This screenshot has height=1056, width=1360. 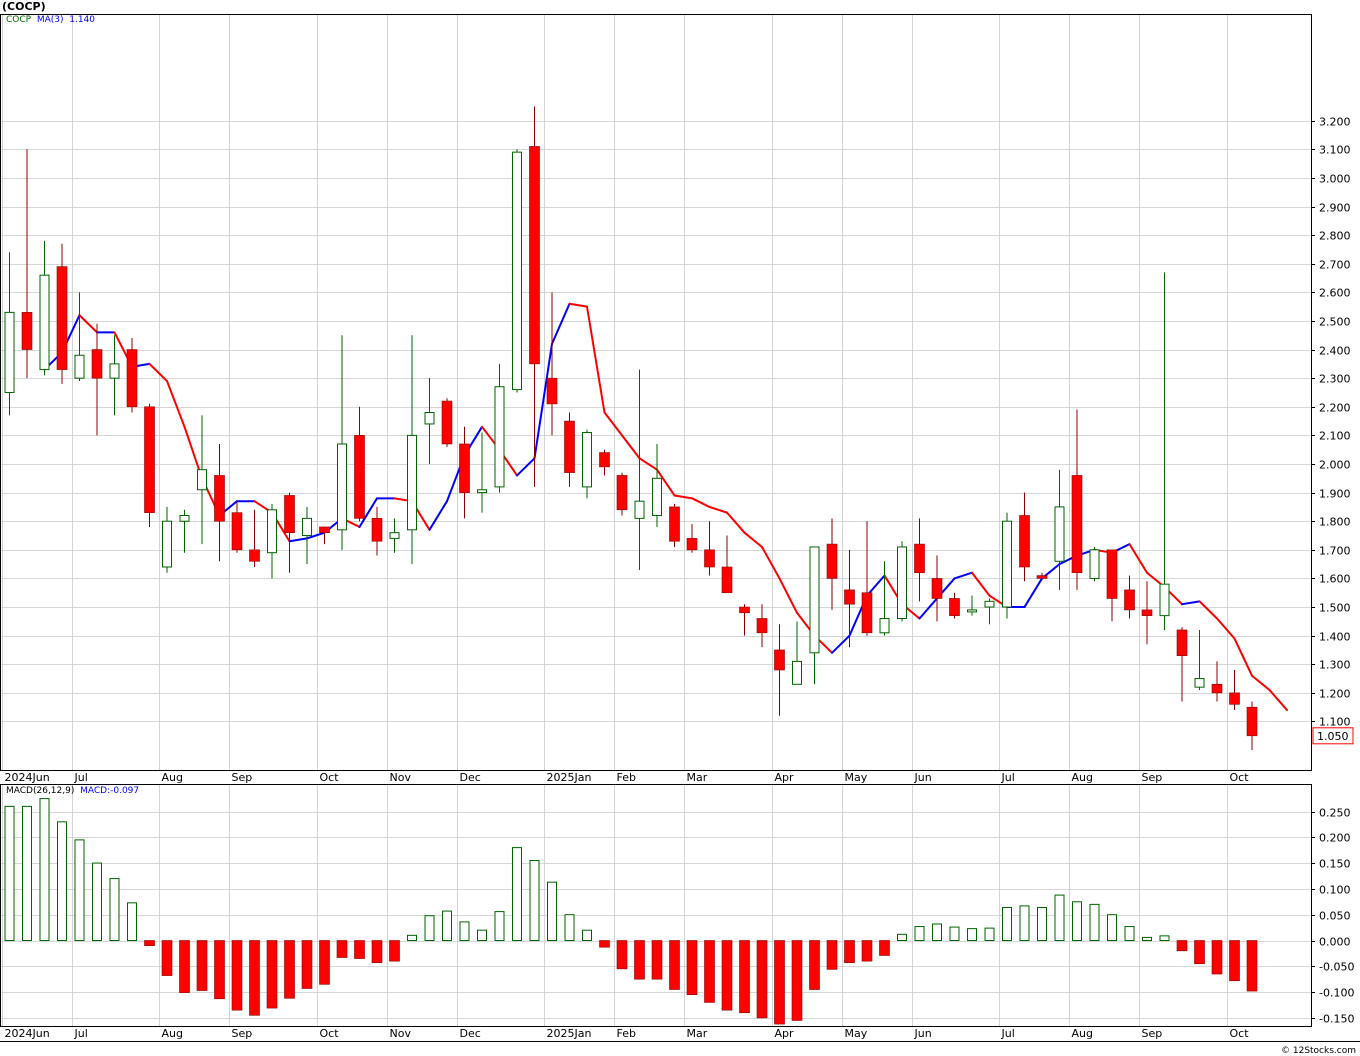 I want to click on last-price-label: 1.050, so click(x=1333, y=736).